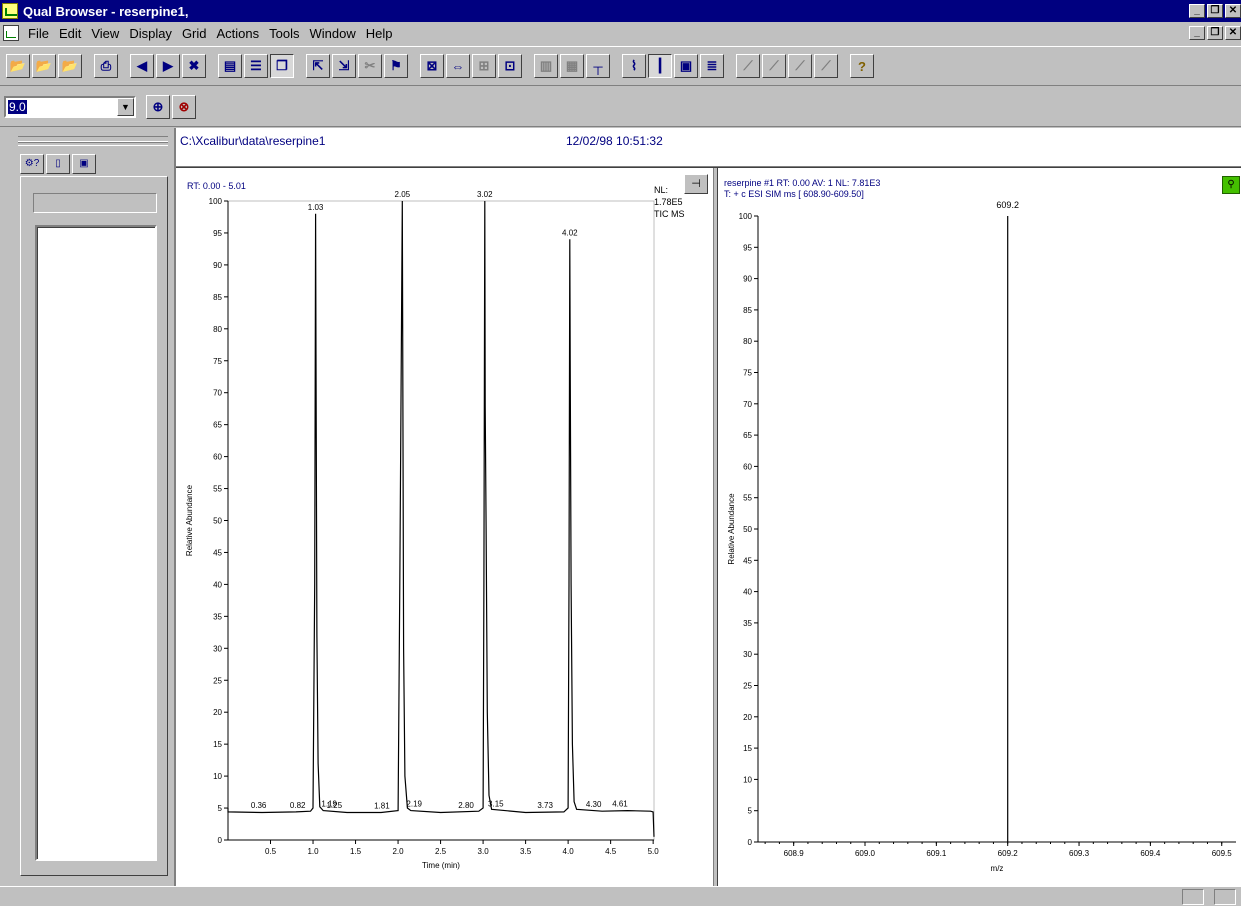  What do you see at coordinates (271, 851) in the screenshot?
I see `chrom-x-tick-label: 0.5` at bounding box center [271, 851].